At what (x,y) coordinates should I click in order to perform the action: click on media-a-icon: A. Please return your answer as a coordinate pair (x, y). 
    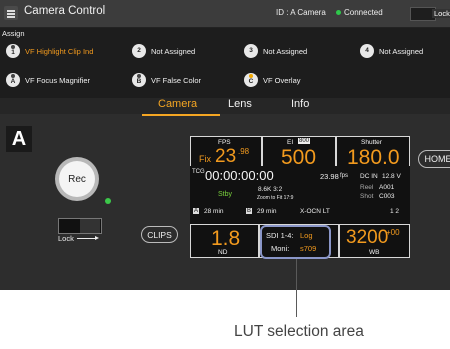
    Looking at the image, I should click on (196, 211).